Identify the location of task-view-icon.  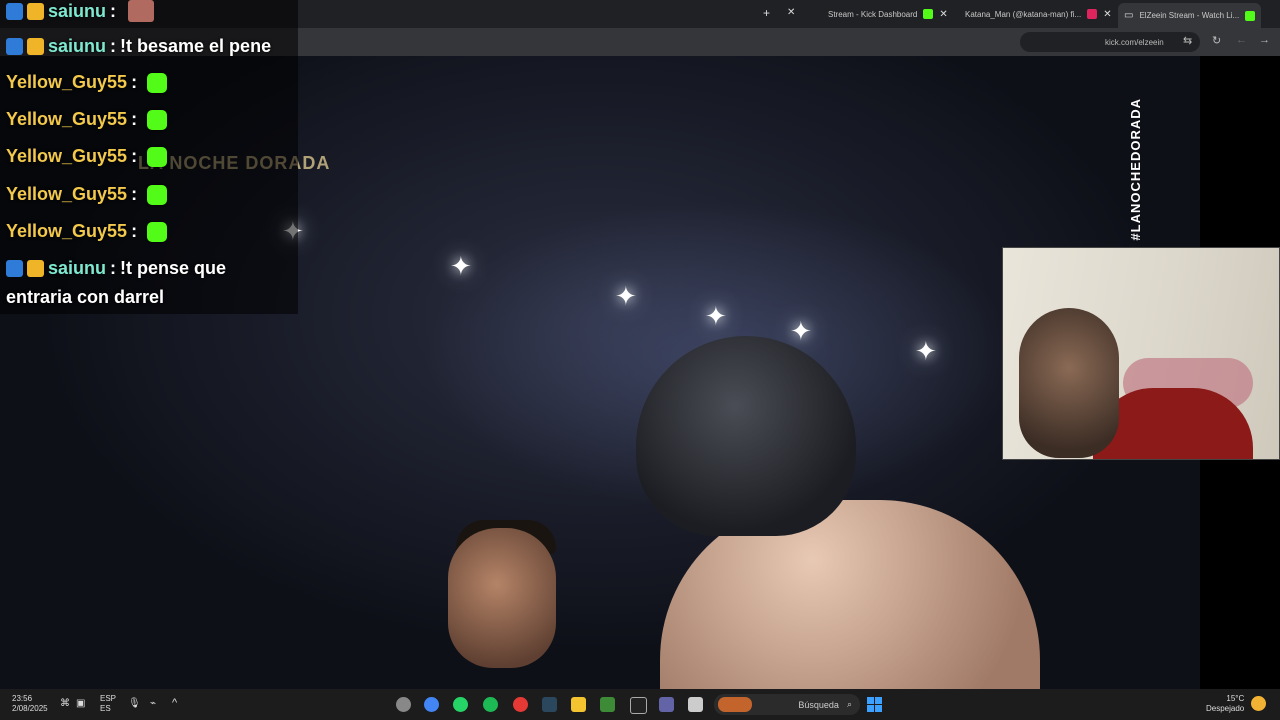
(695, 704).